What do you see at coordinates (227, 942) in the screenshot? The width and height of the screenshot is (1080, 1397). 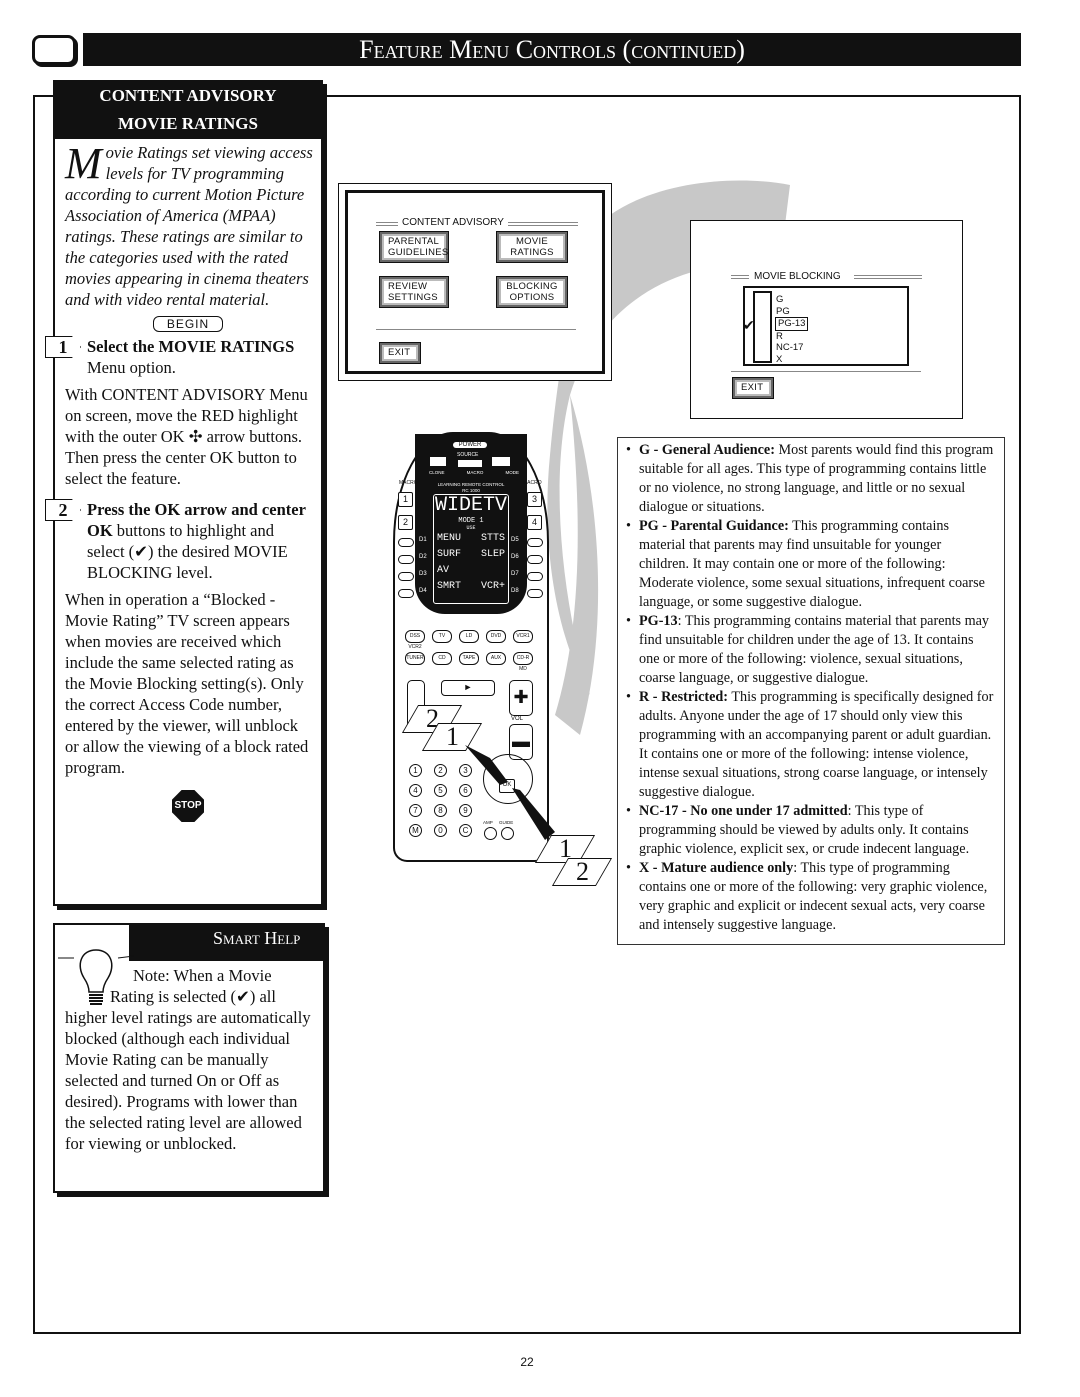 I see `smart-help-title: Smart Help` at bounding box center [227, 942].